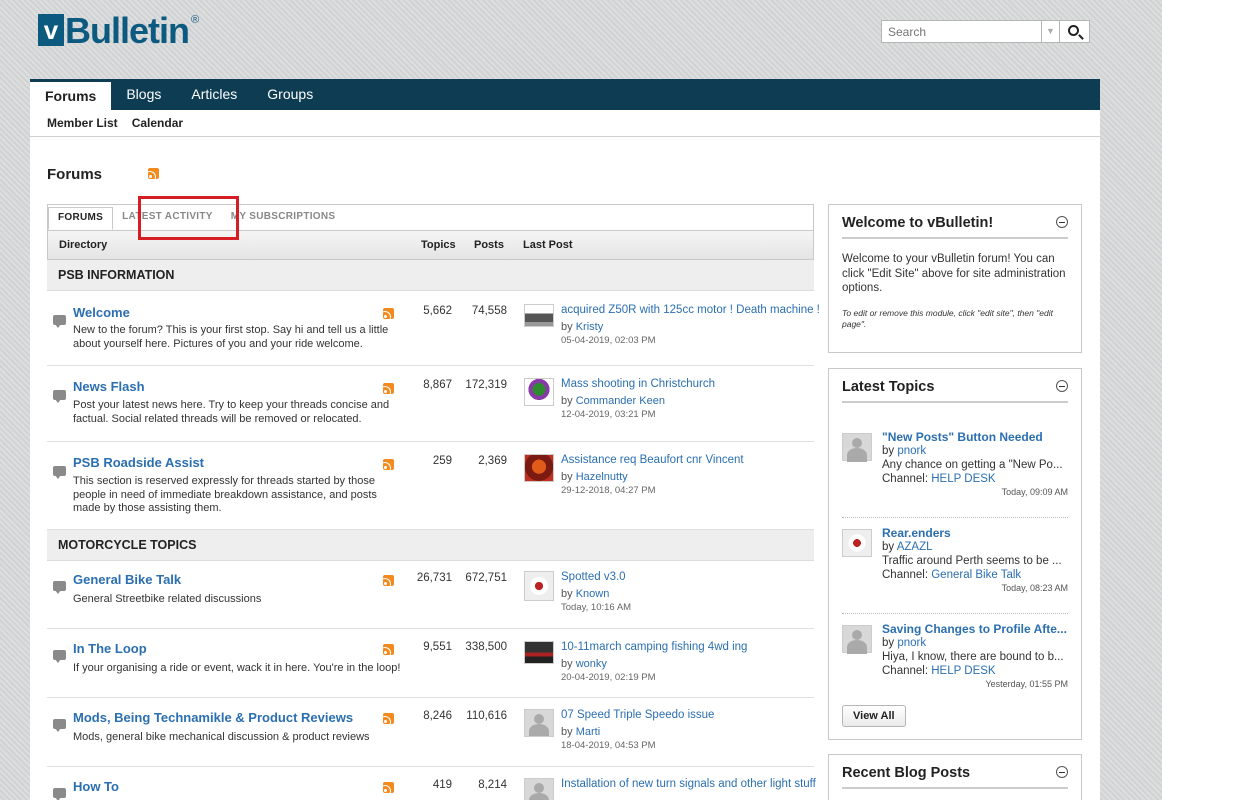 Image resolution: width=1241 pixels, height=800 pixels. I want to click on forum-name: PSB Roadside Assist, so click(138, 462).